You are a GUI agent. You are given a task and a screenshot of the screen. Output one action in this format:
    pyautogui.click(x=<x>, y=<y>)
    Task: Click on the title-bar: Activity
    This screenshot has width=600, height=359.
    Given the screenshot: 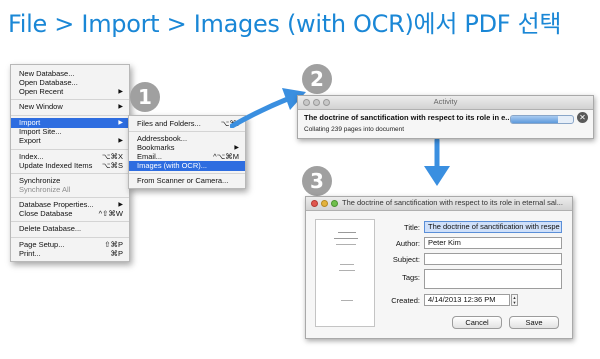 What is the action you would take?
    pyautogui.click(x=445, y=103)
    